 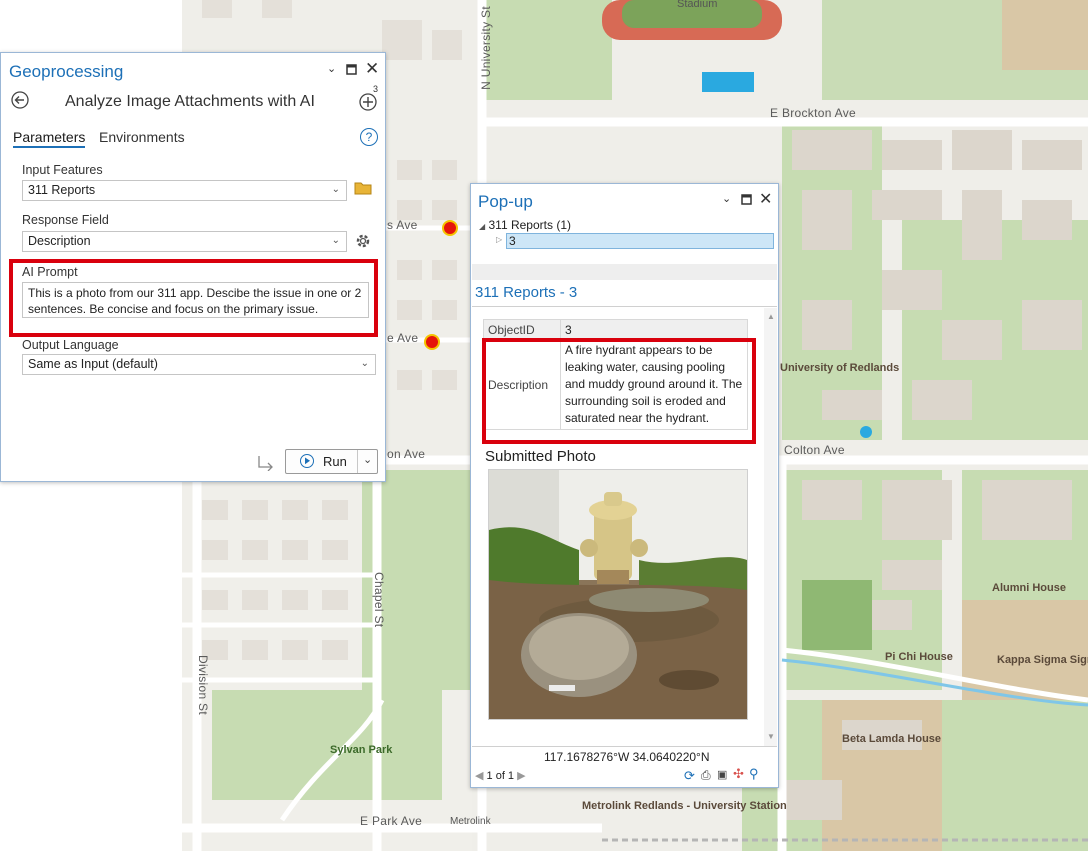 What do you see at coordinates (529, 225) in the screenshot?
I see `tree-layer-label: 311 Reports (1)` at bounding box center [529, 225].